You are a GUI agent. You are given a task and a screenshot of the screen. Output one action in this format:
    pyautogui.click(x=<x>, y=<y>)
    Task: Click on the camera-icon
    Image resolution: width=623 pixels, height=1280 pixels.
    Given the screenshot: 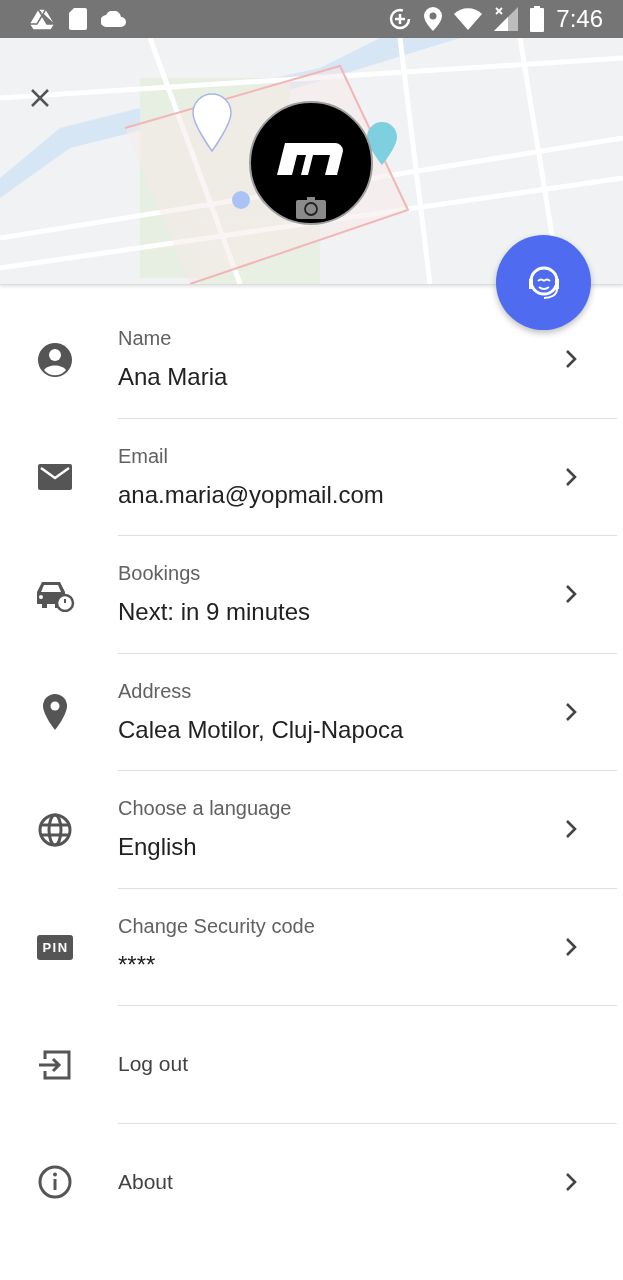 What is the action you would take?
    pyautogui.click(x=311, y=208)
    